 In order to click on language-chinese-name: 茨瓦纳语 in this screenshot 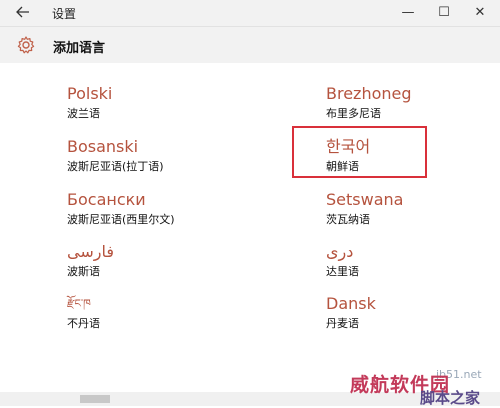, I will do `click(348, 219)`.